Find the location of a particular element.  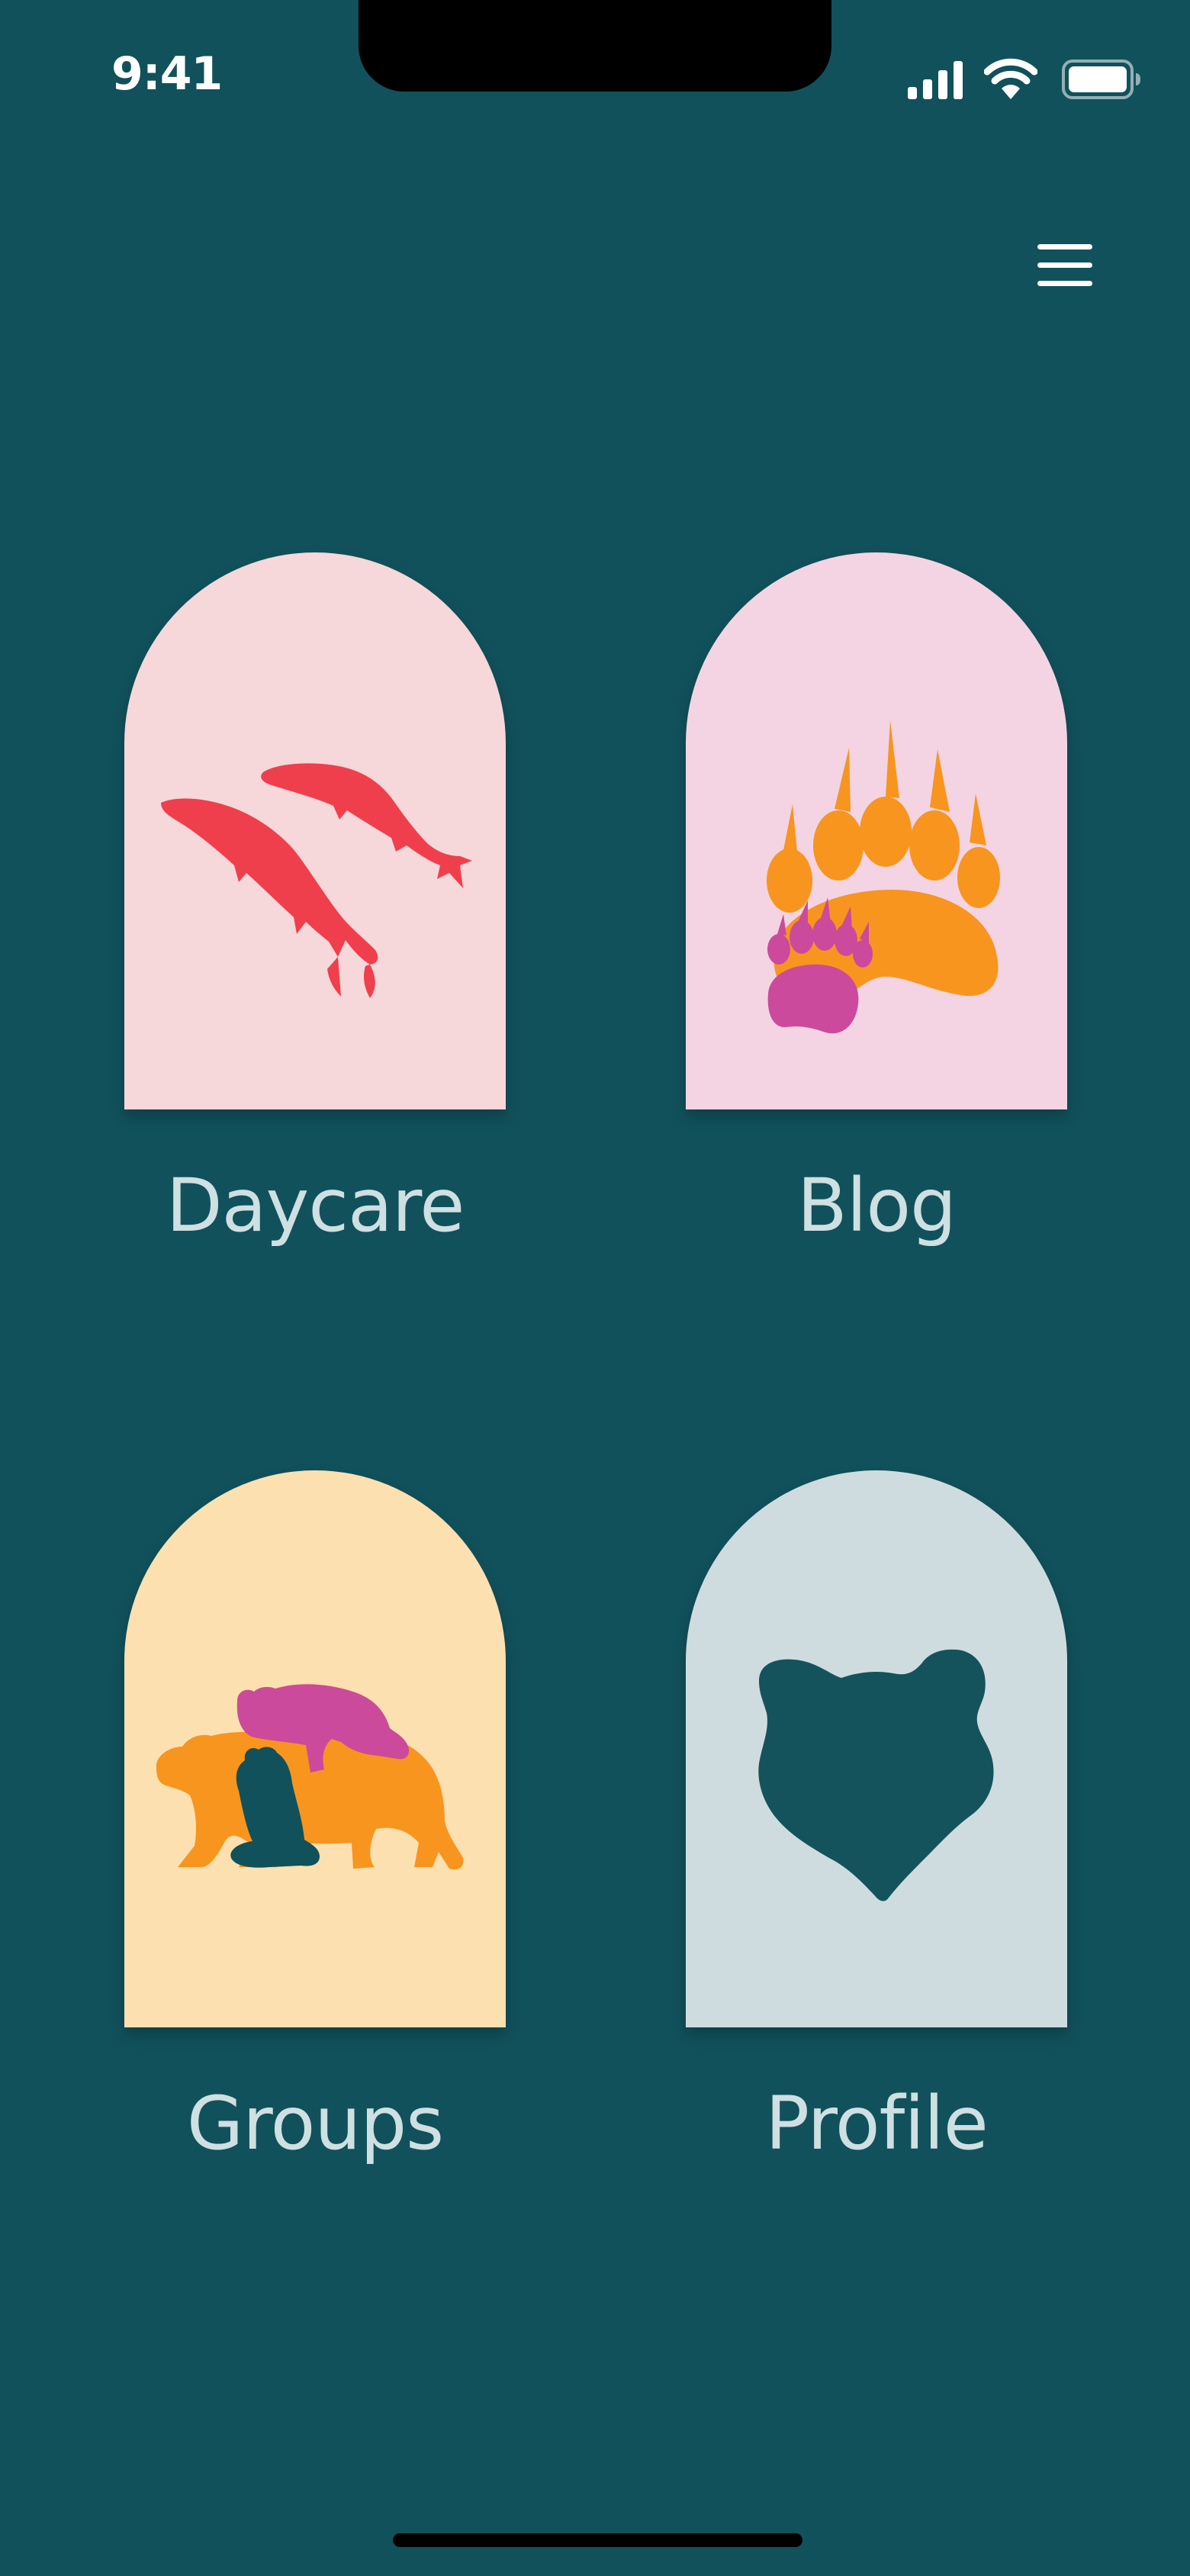

groups-label: Groups is located at coordinates (315, 2123).